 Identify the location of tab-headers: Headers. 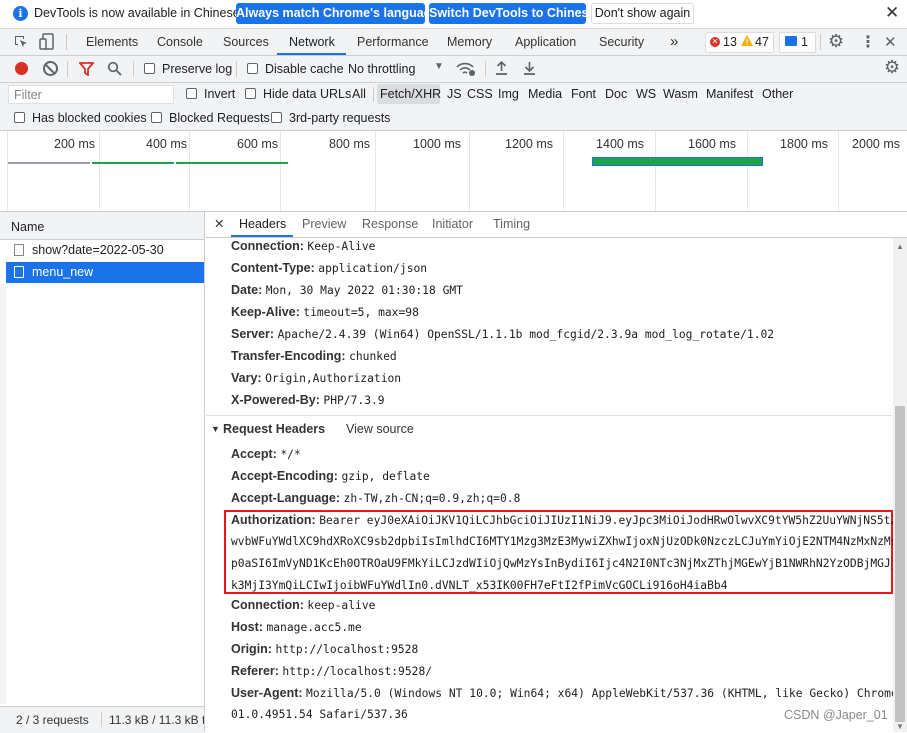
(262, 224).